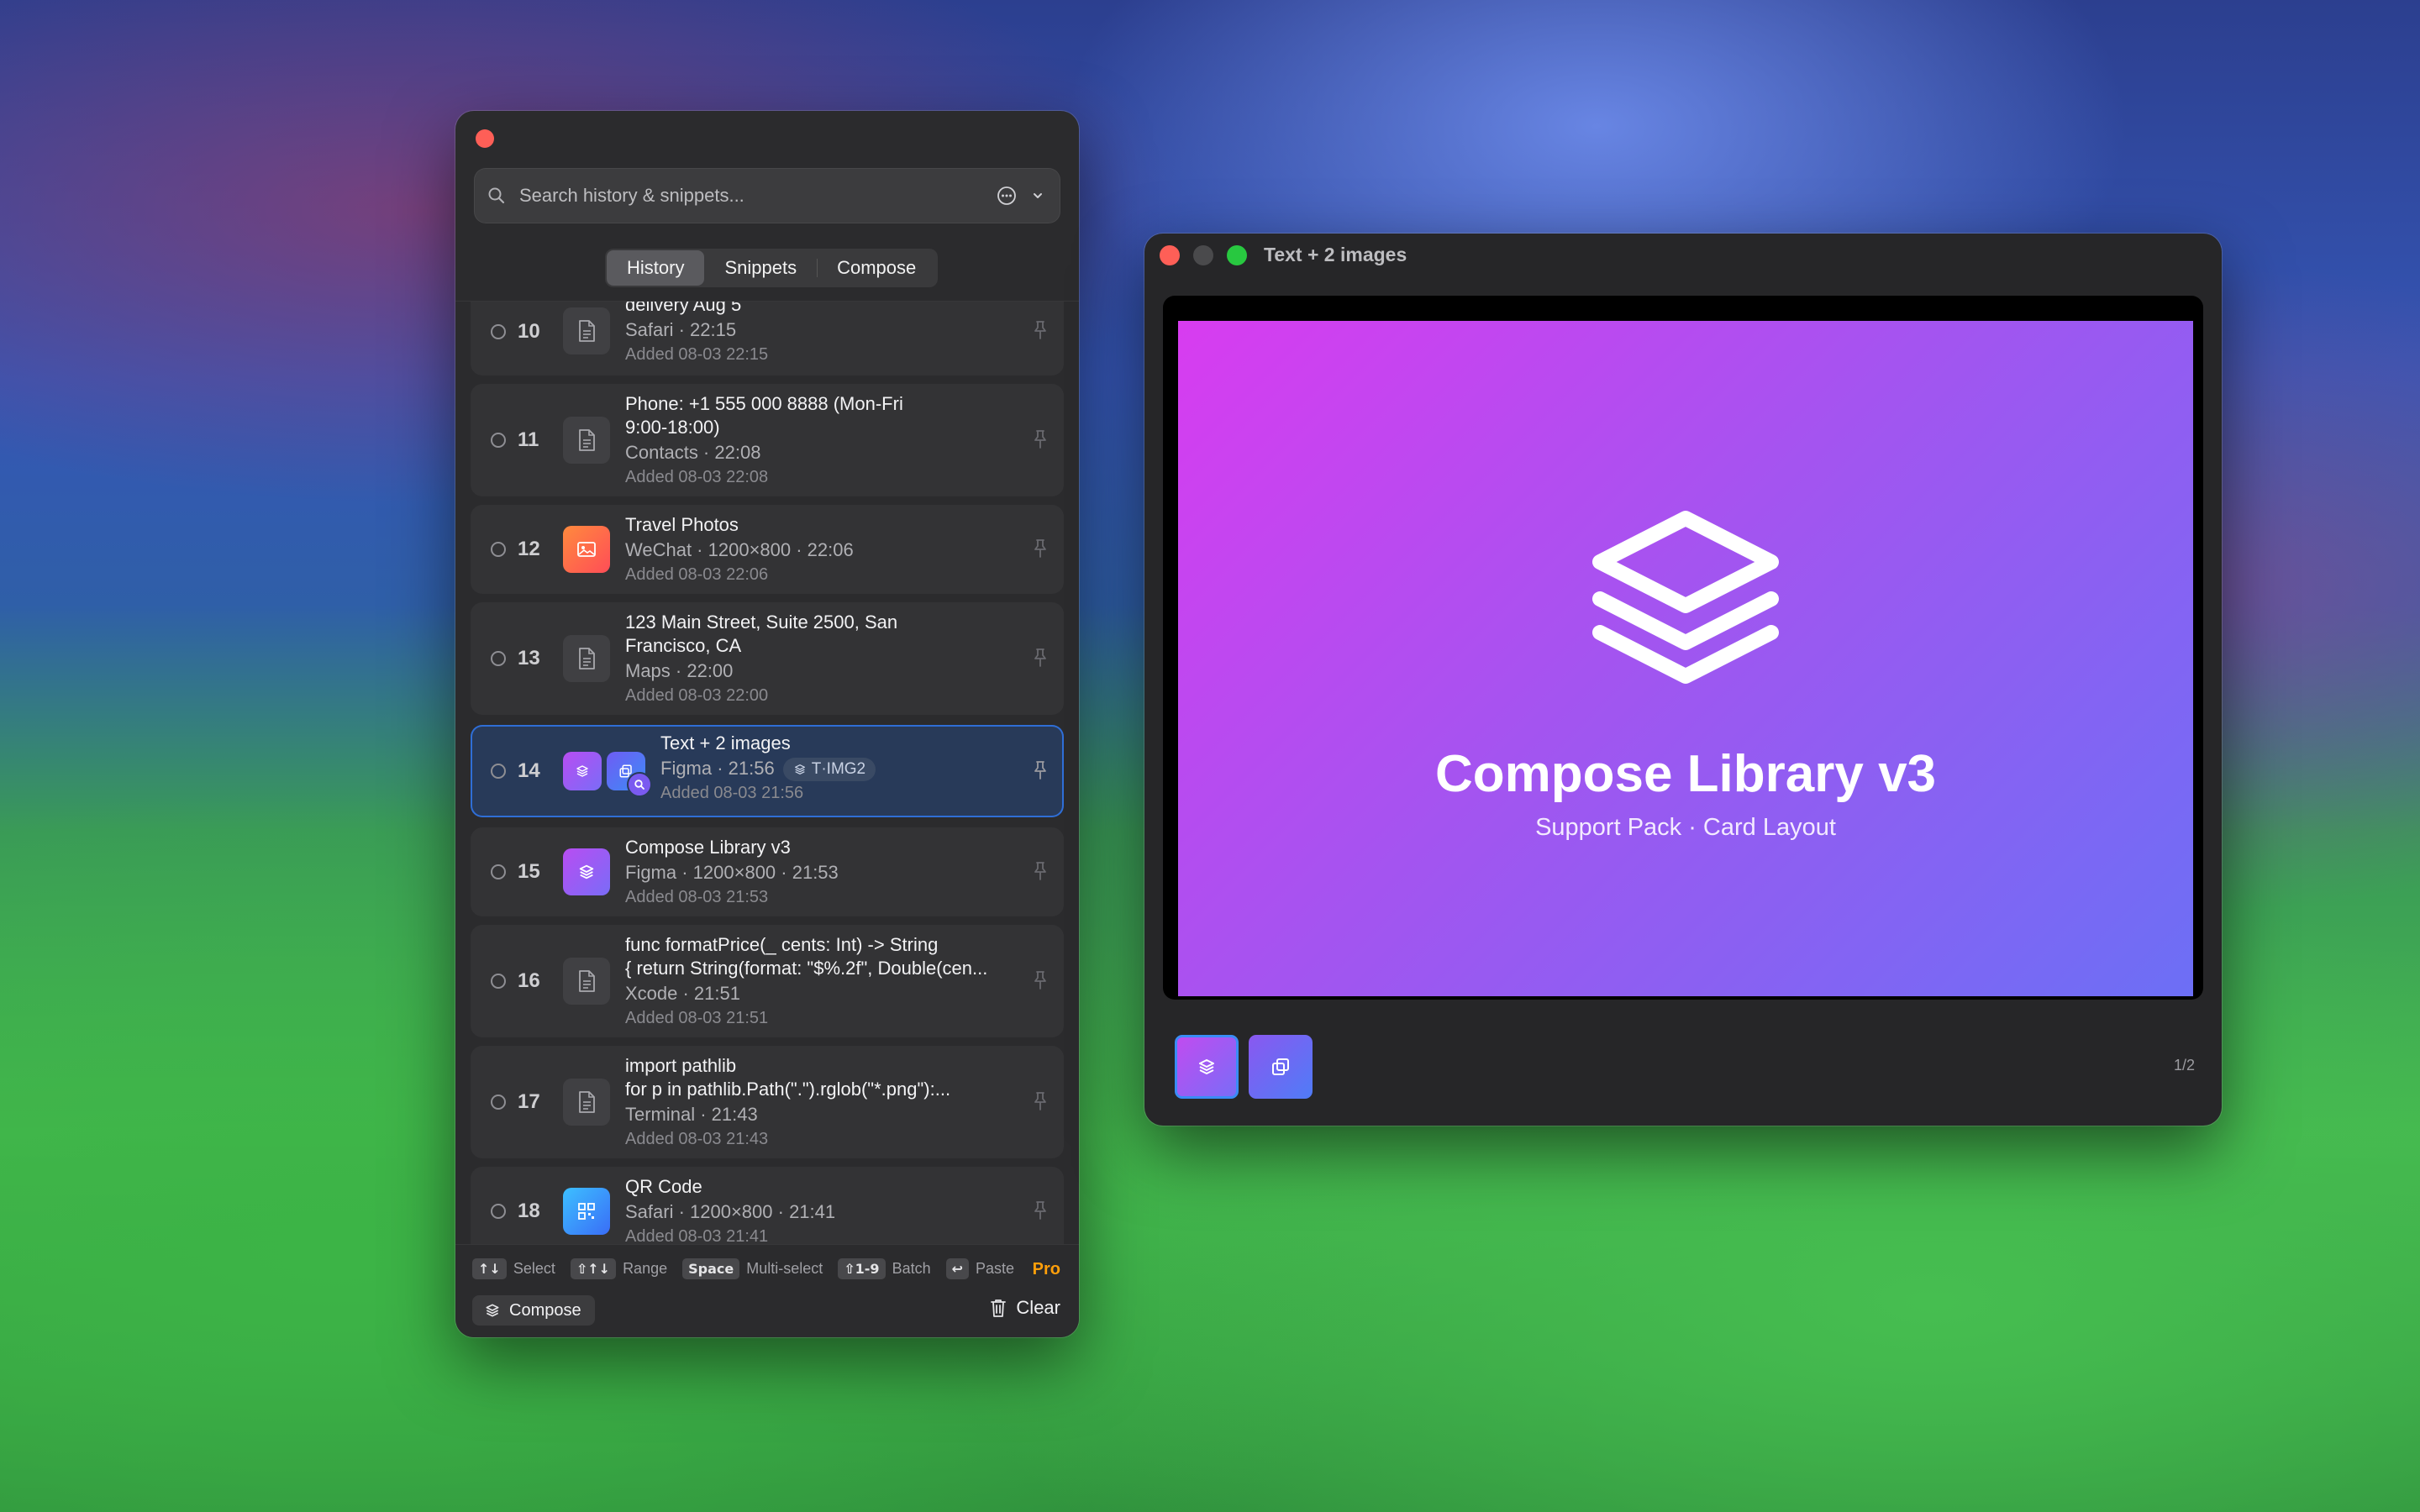 The height and width of the screenshot is (1512, 2420). I want to click on hint-key: Space, so click(711, 1268).